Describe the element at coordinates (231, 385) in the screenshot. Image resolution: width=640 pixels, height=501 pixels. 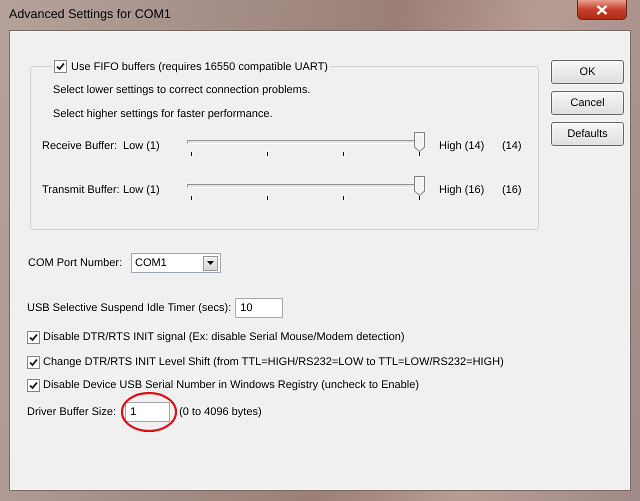
I see `checkbox-label: Disable Device USB Serial Number in Windows Registry (uncheck to Enable)` at that location.